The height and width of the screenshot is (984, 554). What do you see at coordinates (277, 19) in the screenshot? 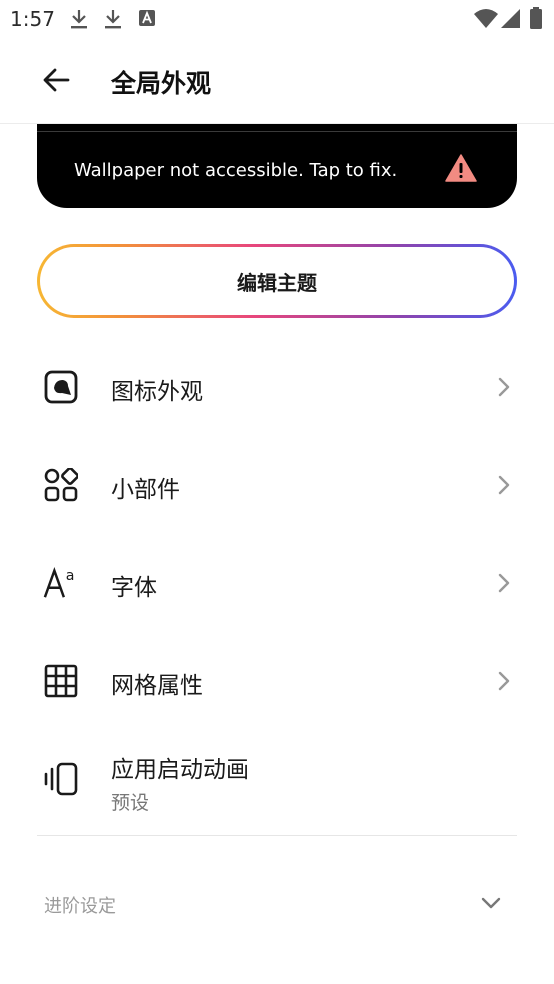
I see `status-bar: 1:57` at bounding box center [277, 19].